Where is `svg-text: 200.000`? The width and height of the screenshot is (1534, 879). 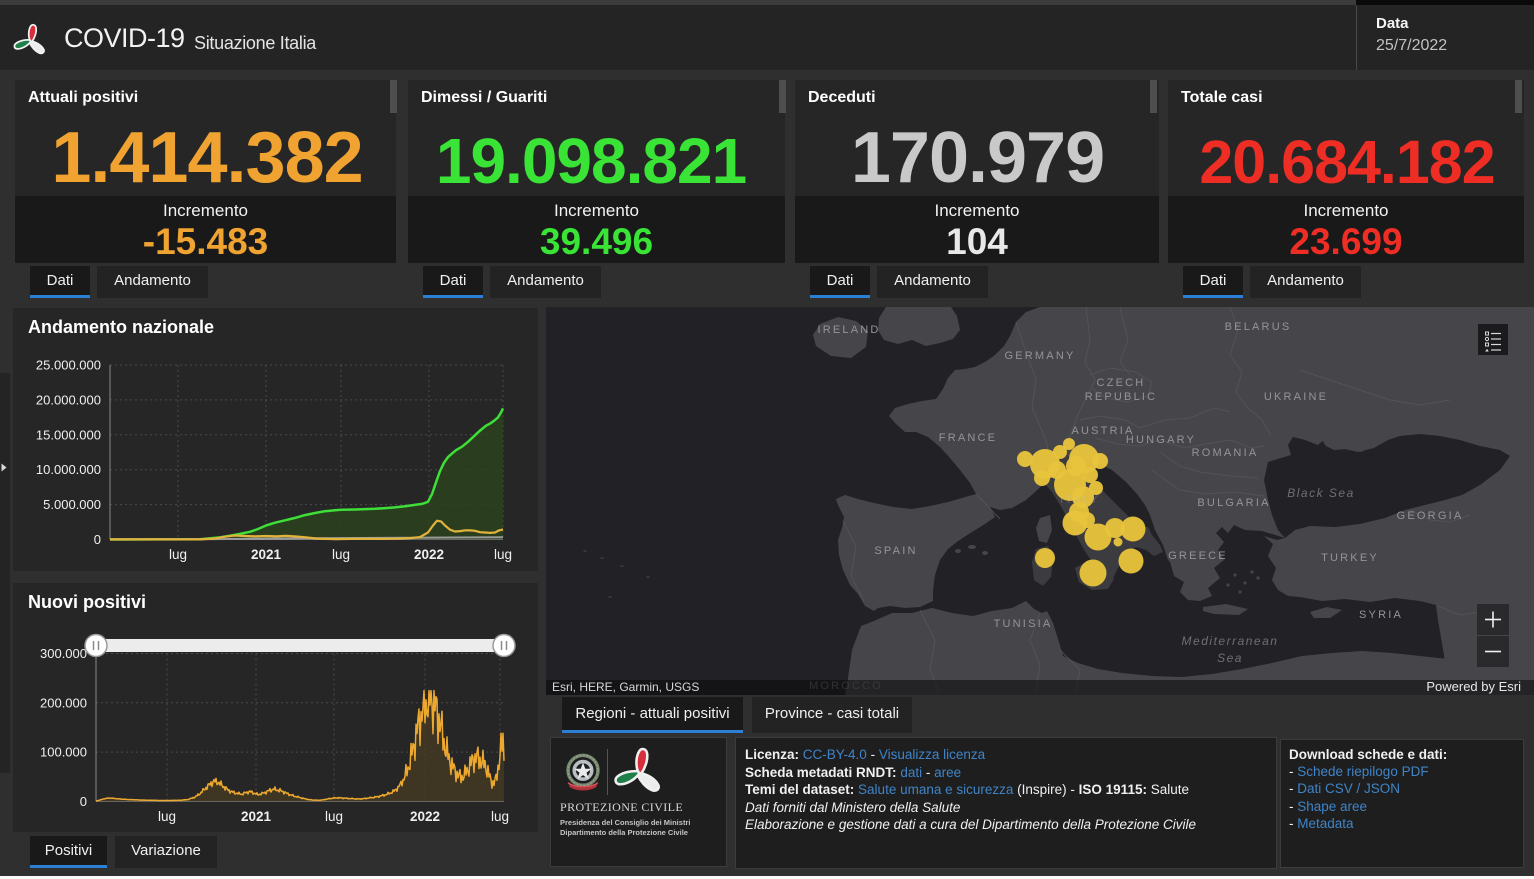
svg-text: 200.000 is located at coordinates (63, 702).